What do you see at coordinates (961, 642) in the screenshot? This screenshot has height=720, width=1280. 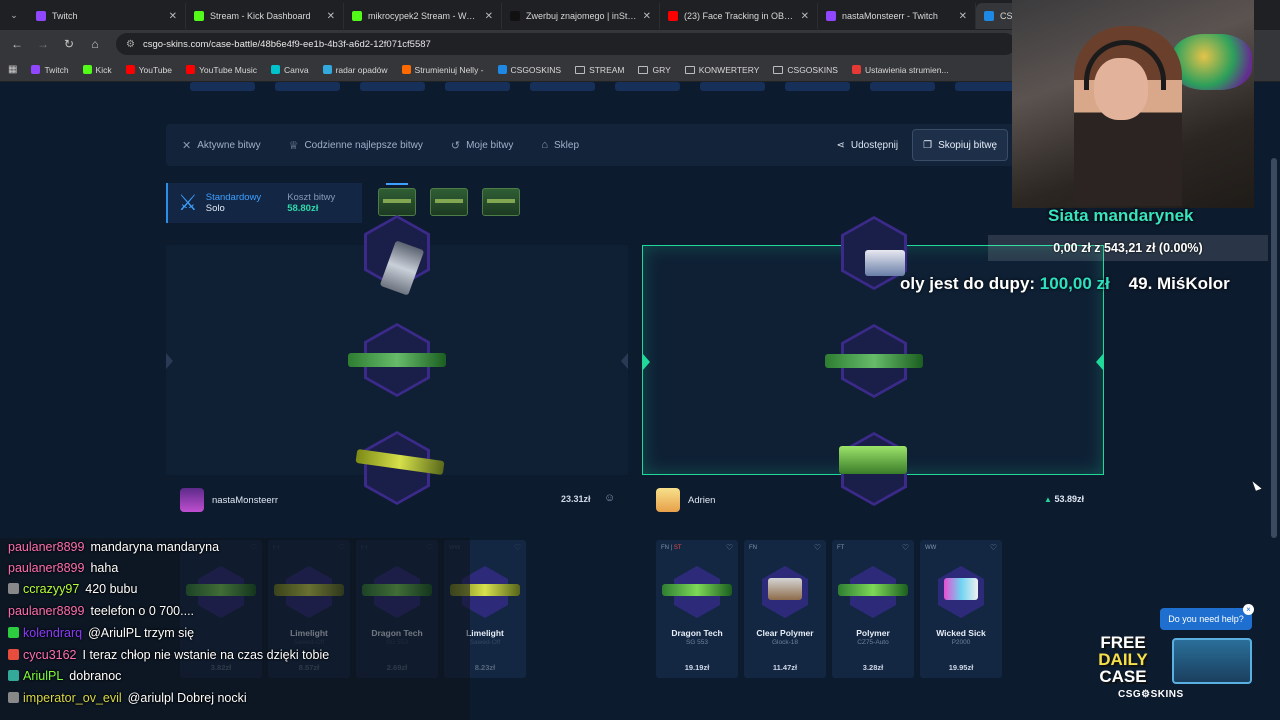 I see `item-weapon: P2000` at bounding box center [961, 642].